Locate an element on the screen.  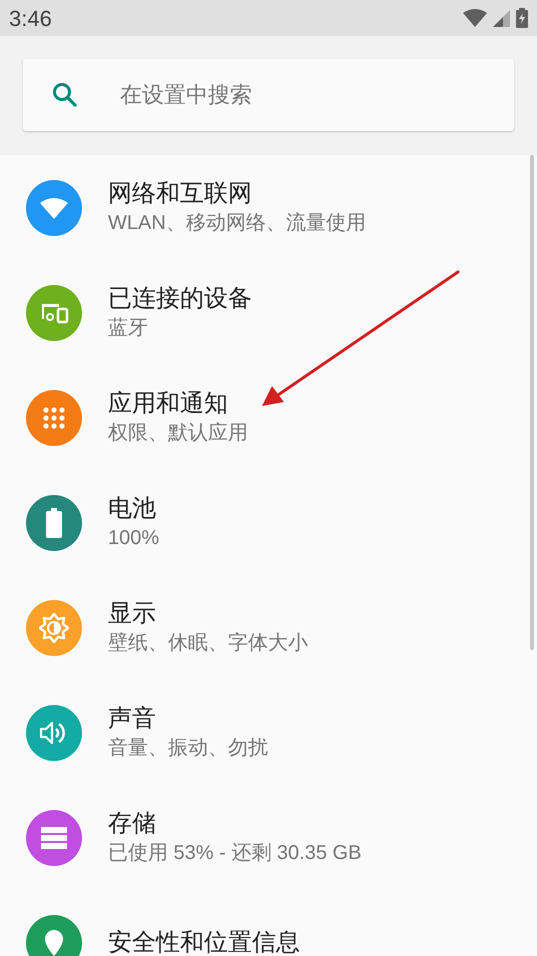
settings-item: 安全性和位置信息 is located at coordinates (268, 923).